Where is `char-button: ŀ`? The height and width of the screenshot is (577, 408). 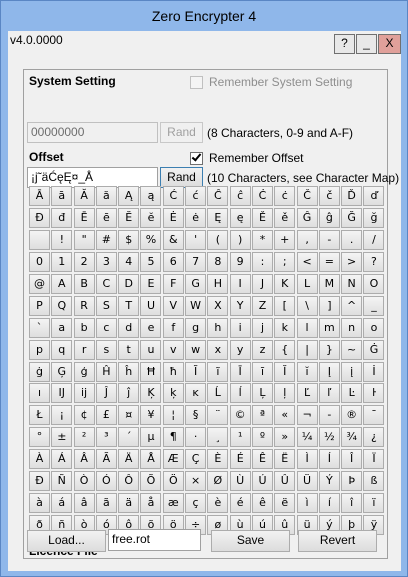 char-button: ŀ is located at coordinates (374, 393).